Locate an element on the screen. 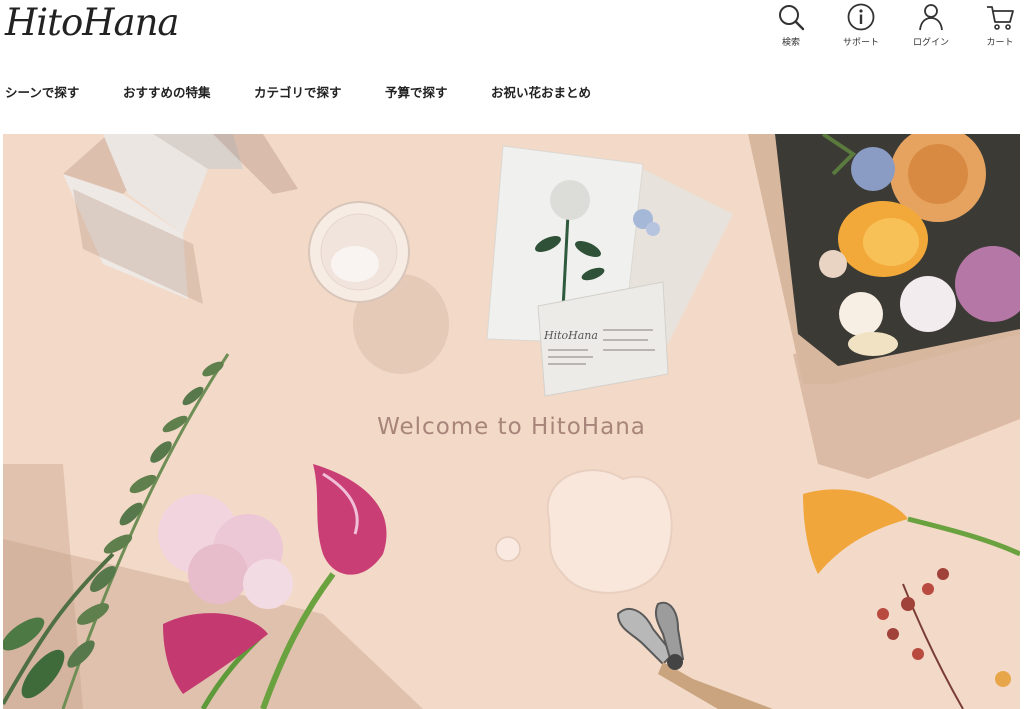  support-button: サポート is located at coordinates (861, 25).